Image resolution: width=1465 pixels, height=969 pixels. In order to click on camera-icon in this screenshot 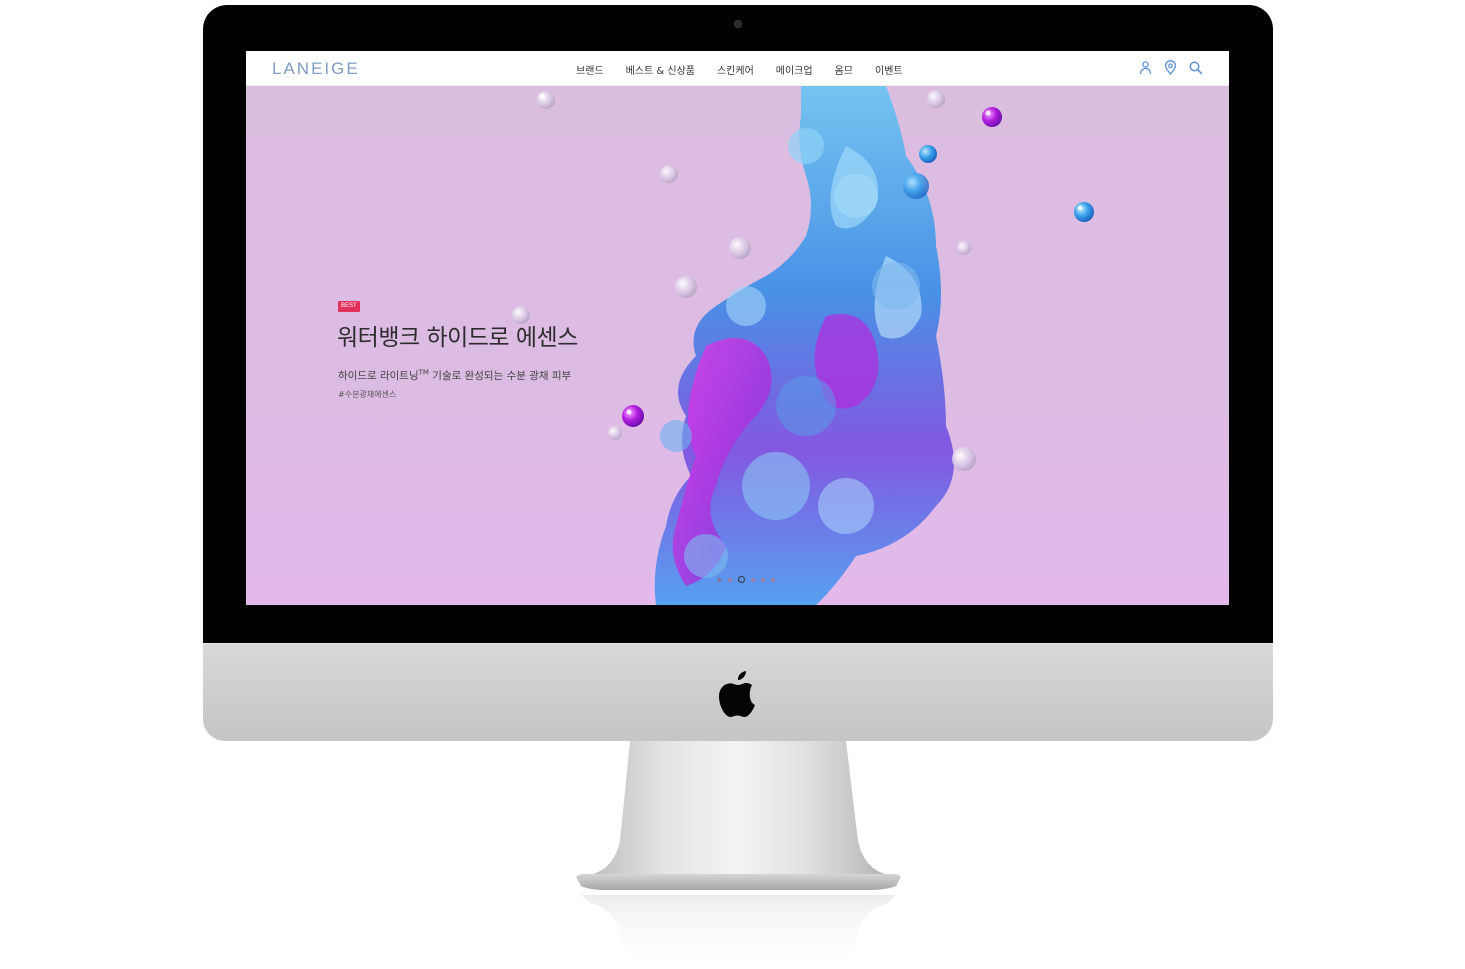, I will do `click(738, 24)`.